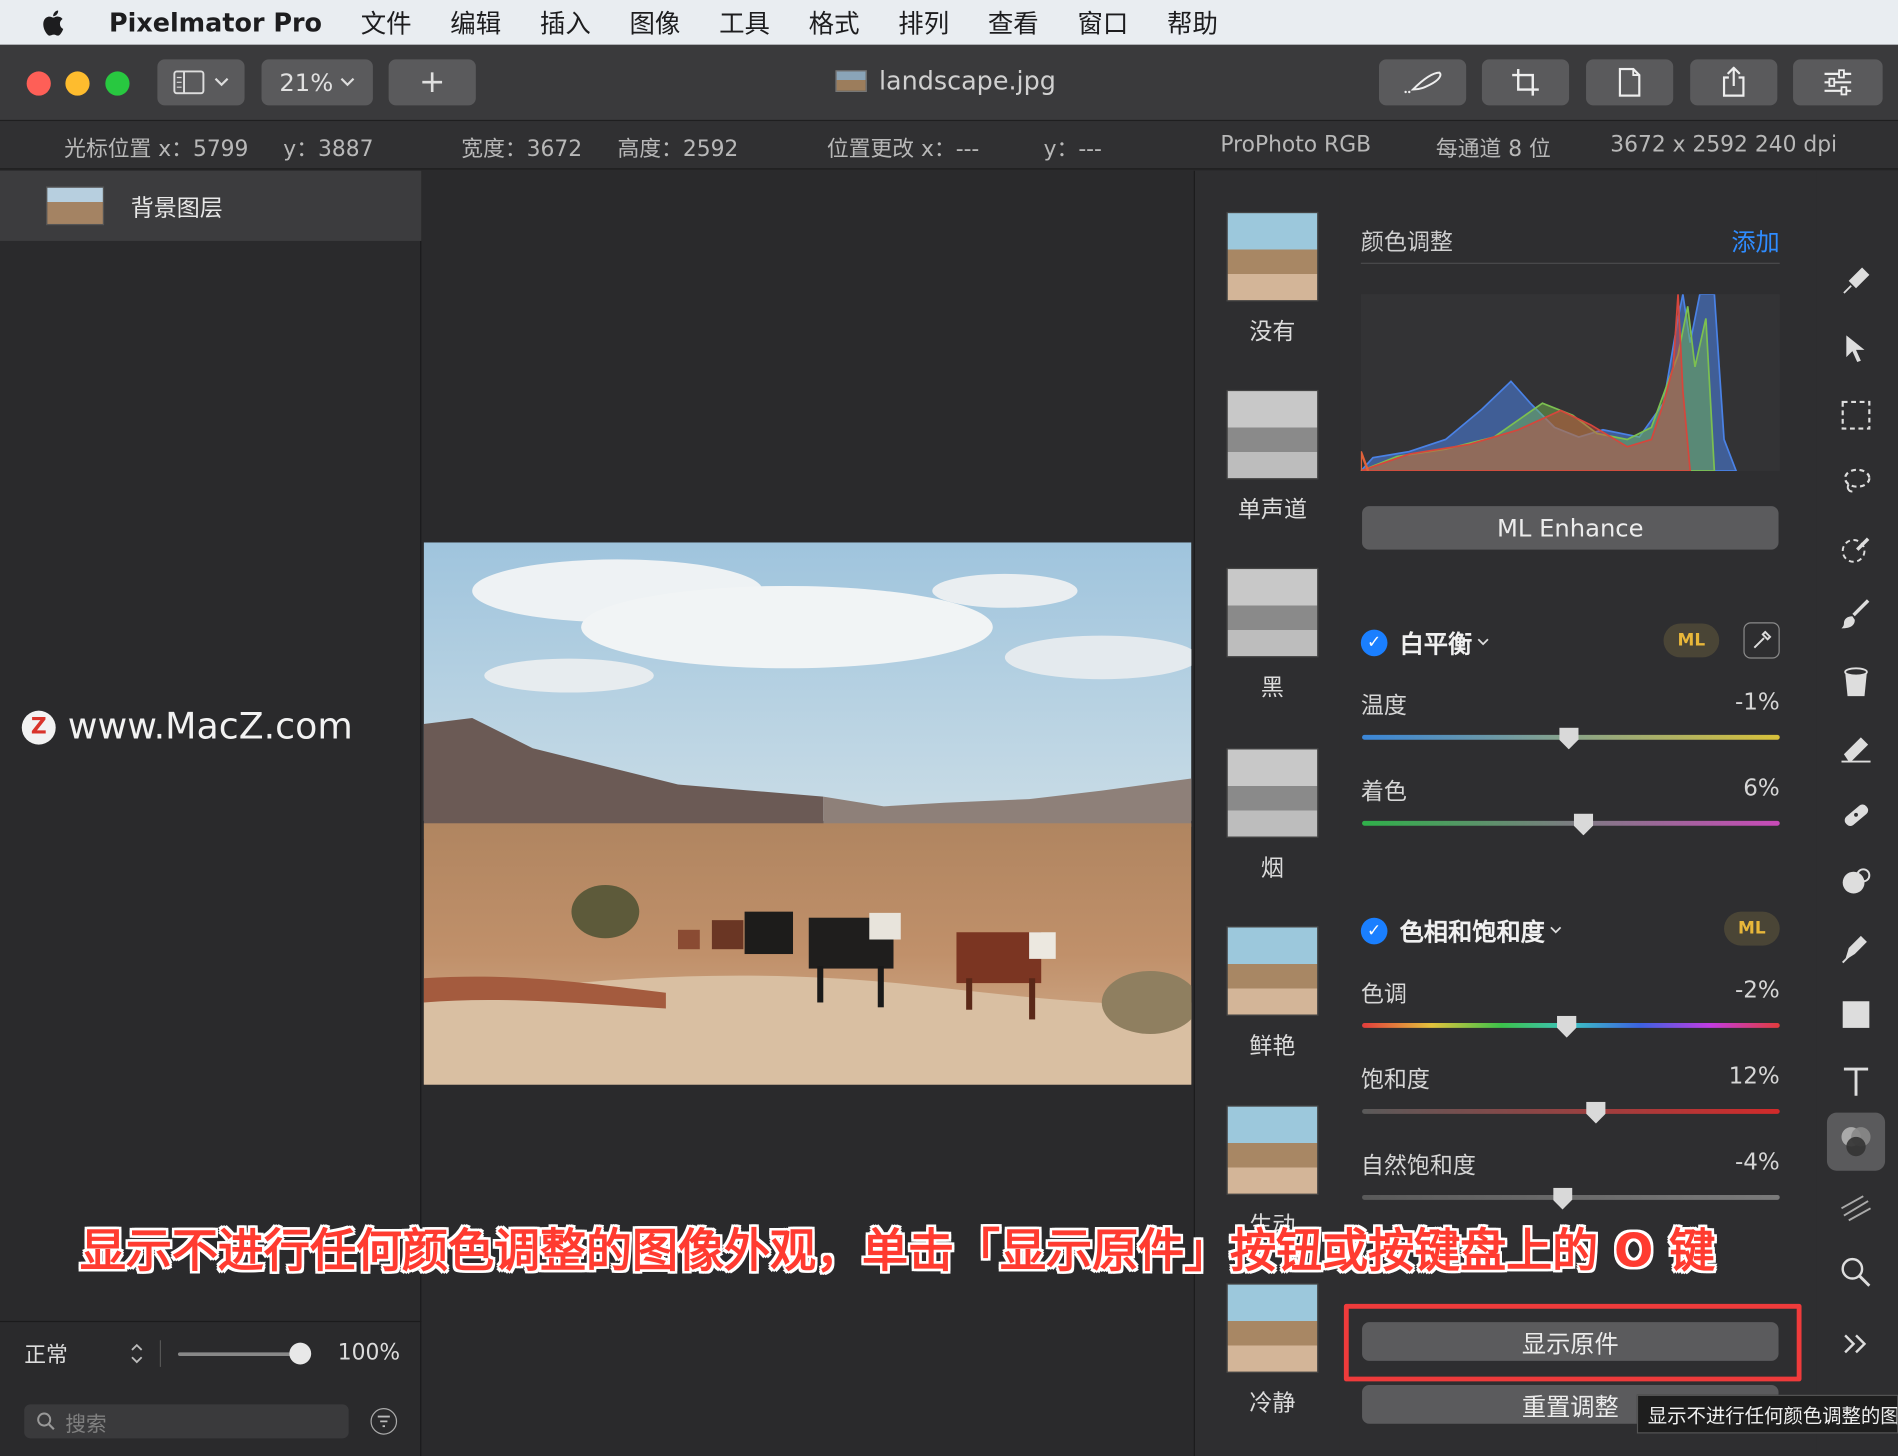 The height and width of the screenshot is (1456, 1898). I want to click on watermark: Z www.MacZ.com, so click(187, 727).